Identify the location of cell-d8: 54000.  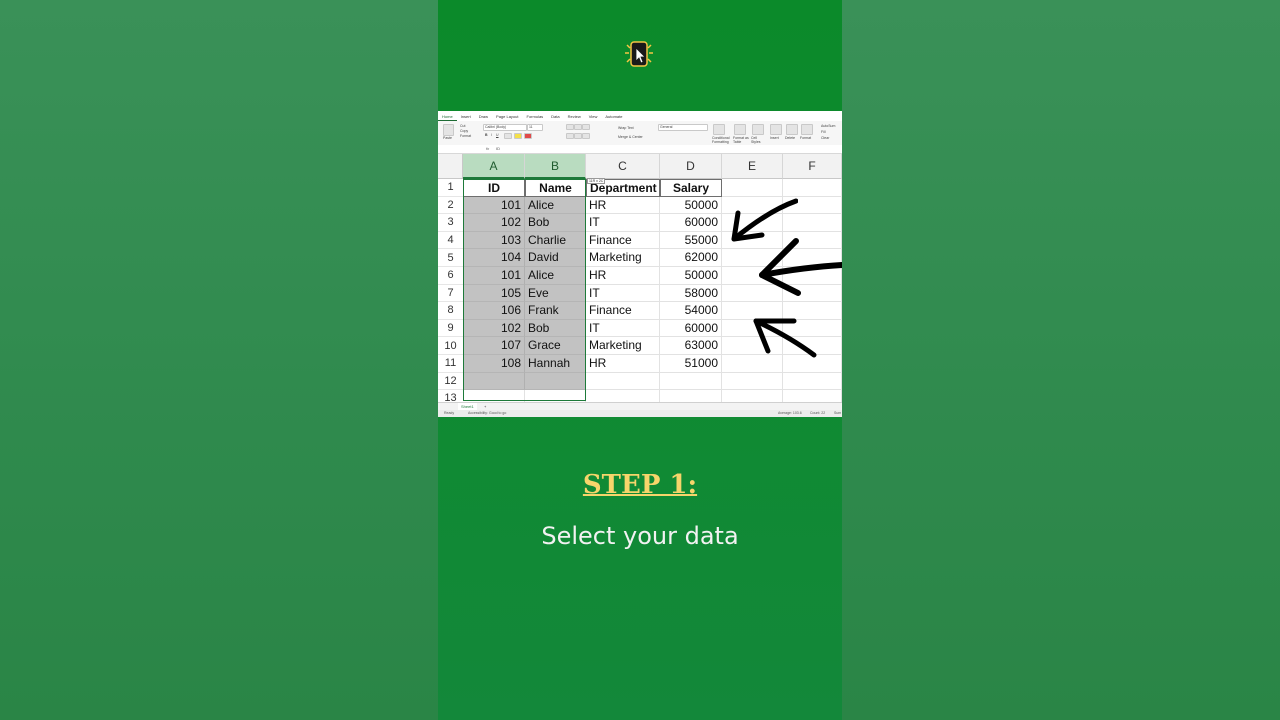
(691, 311).